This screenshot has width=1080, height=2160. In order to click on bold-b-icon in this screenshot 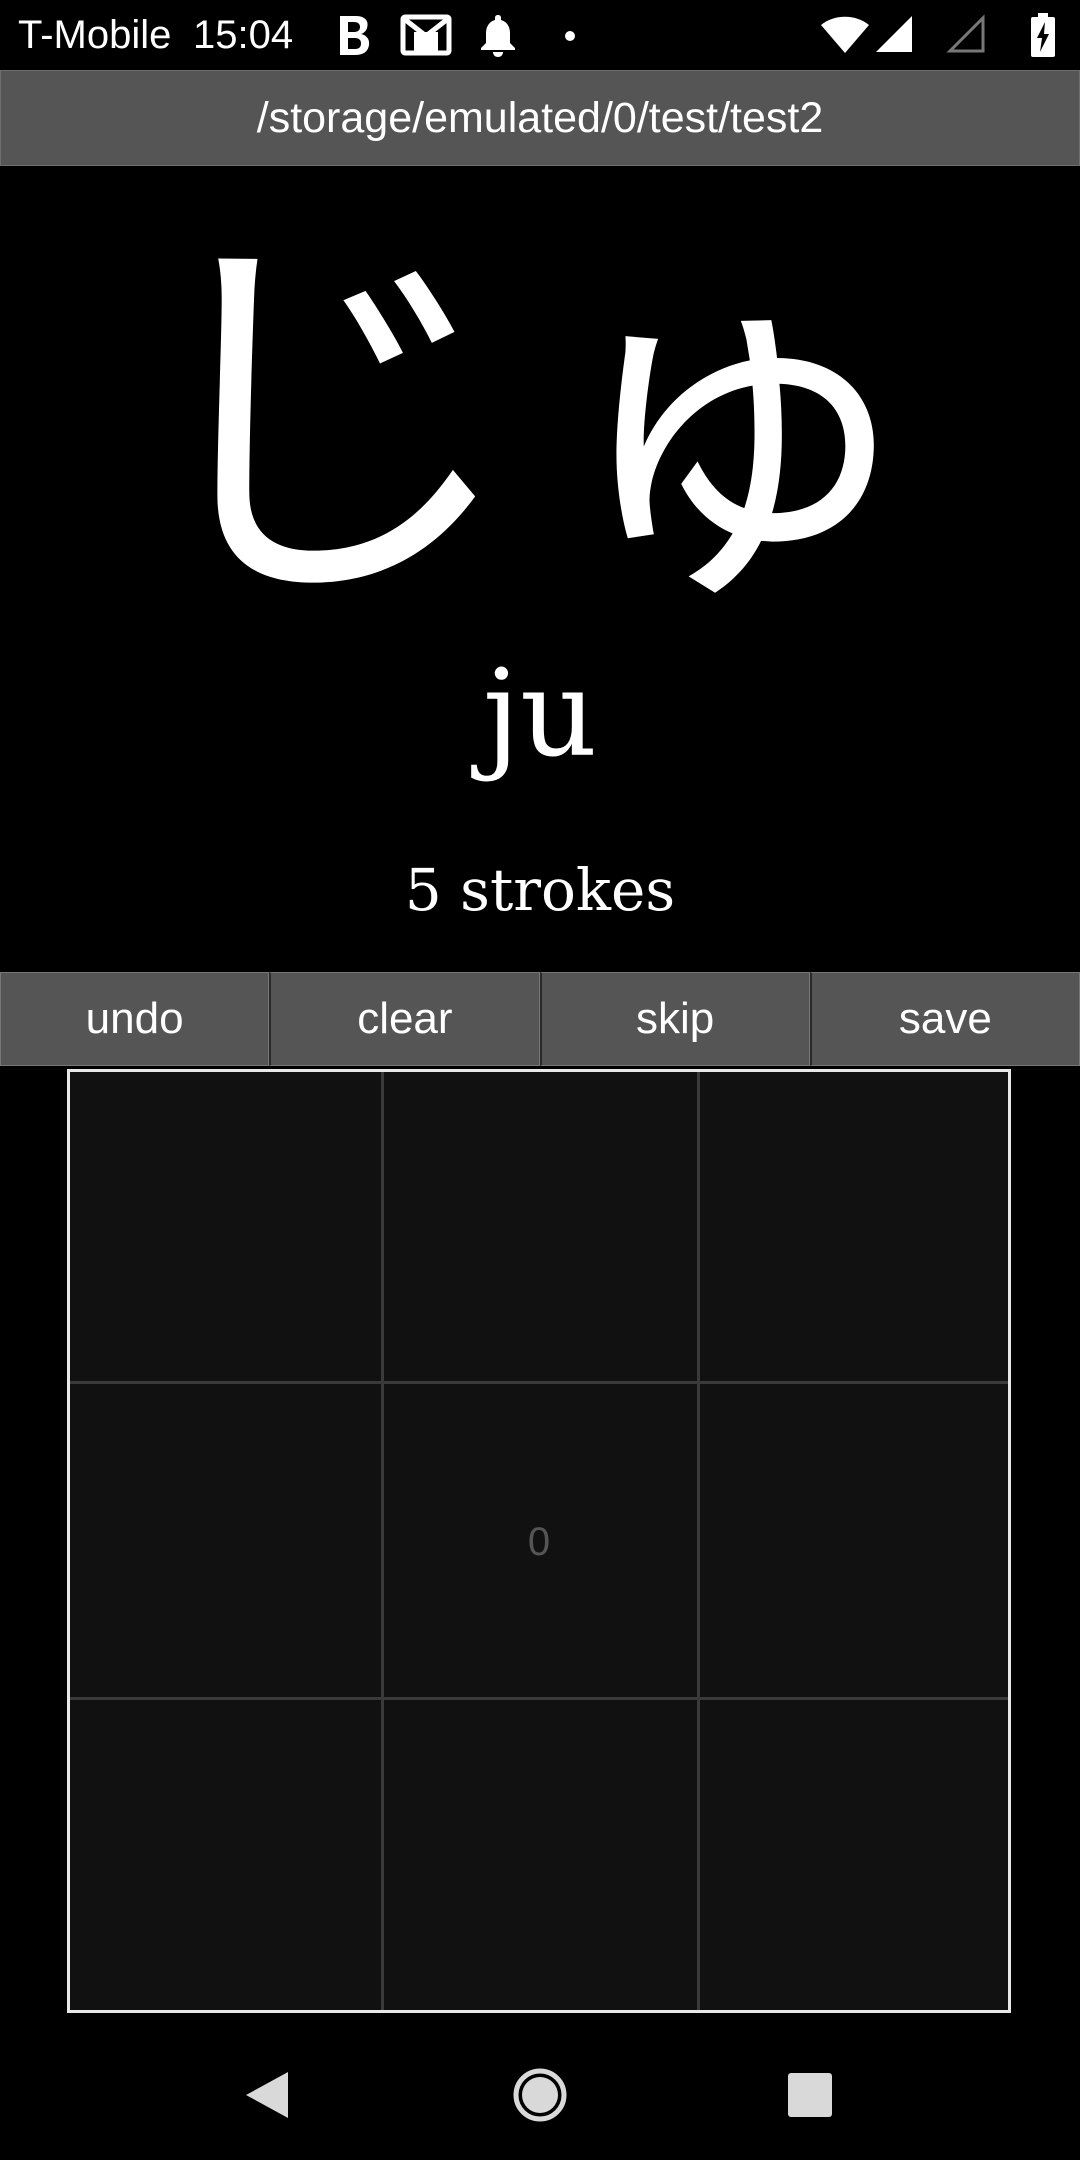, I will do `click(354, 35)`.